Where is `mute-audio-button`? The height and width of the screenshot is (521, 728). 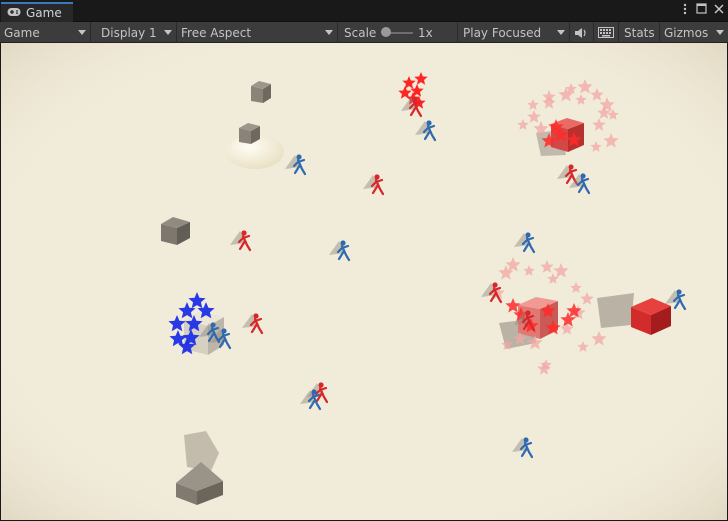
mute-audio-button is located at coordinates (582, 32).